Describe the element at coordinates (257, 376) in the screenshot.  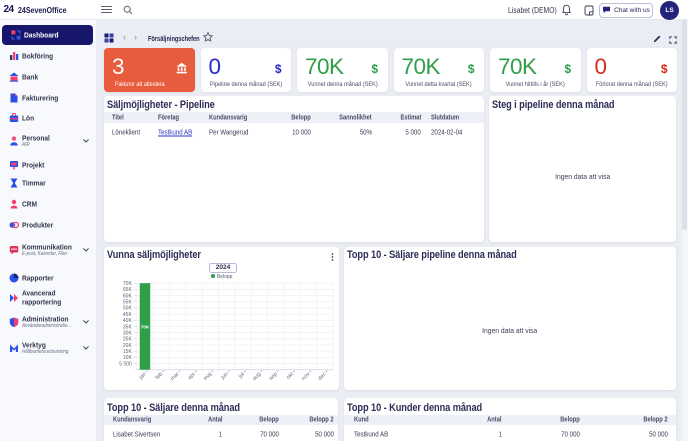
I see `svg-text: aug` at that location.